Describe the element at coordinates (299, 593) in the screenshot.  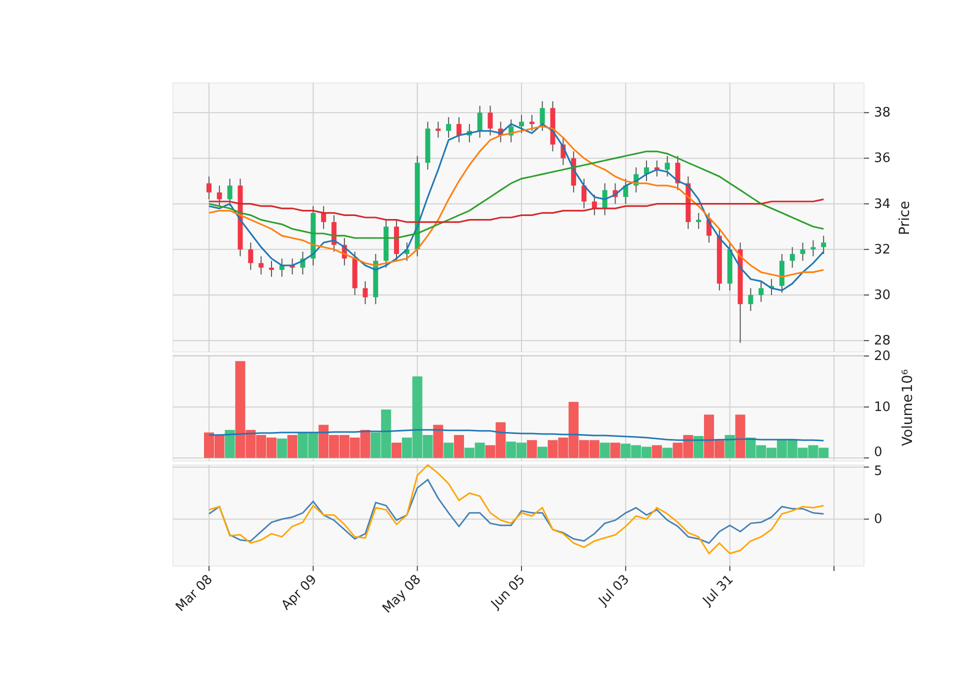
I see `x-tick-label: Apr 09` at that location.